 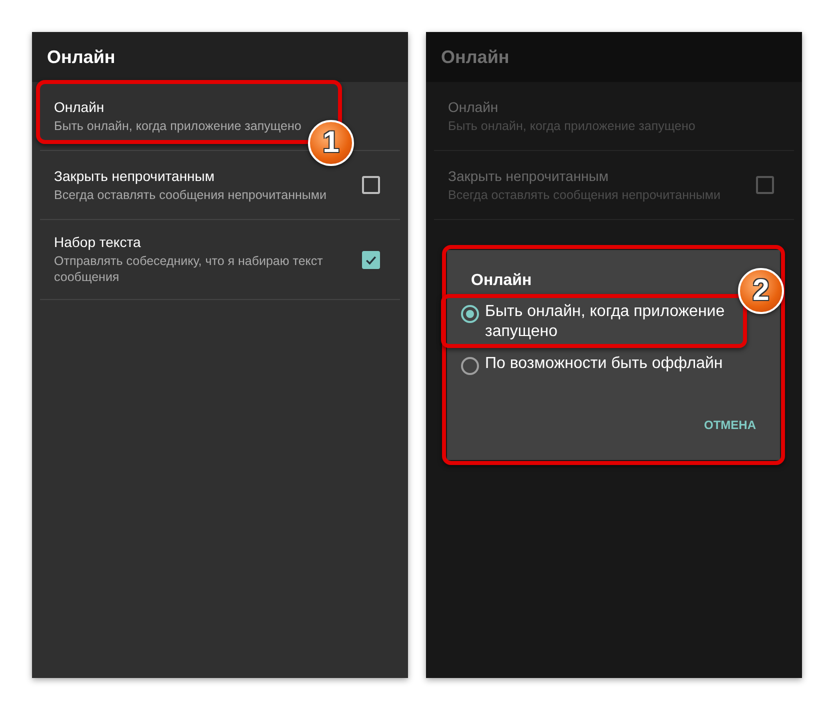 What do you see at coordinates (730, 425) in the screenshot?
I see `cancel-button: ОТМЕНА` at bounding box center [730, 425].